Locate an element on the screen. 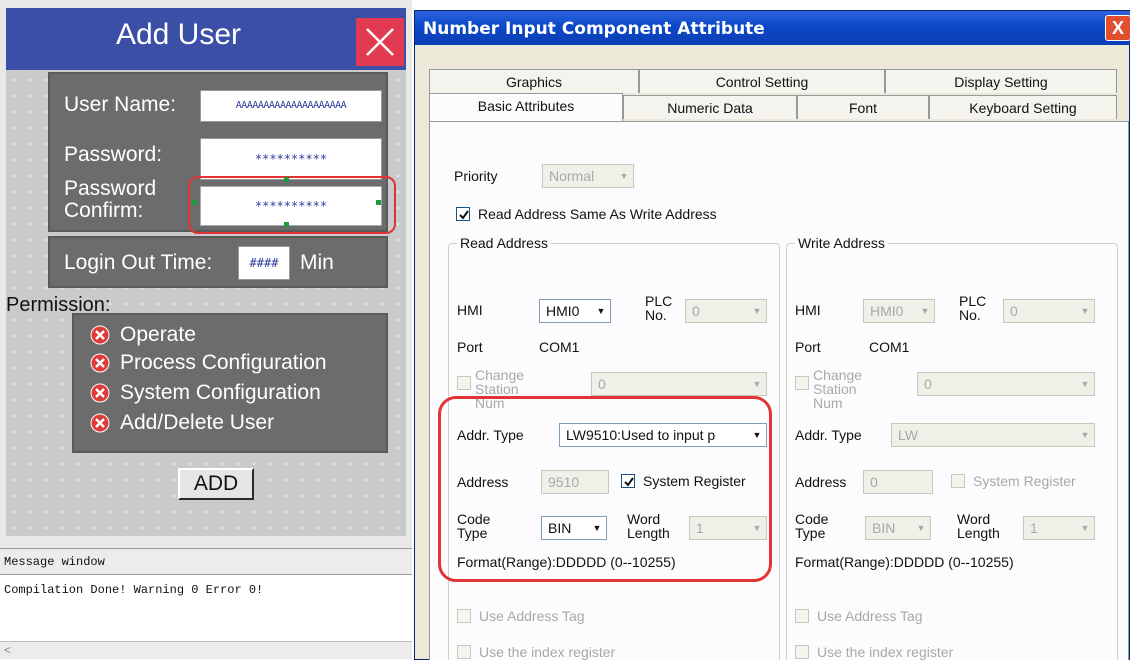  write-change-station-label: Change Station Num is located at coordinates (838, 389).